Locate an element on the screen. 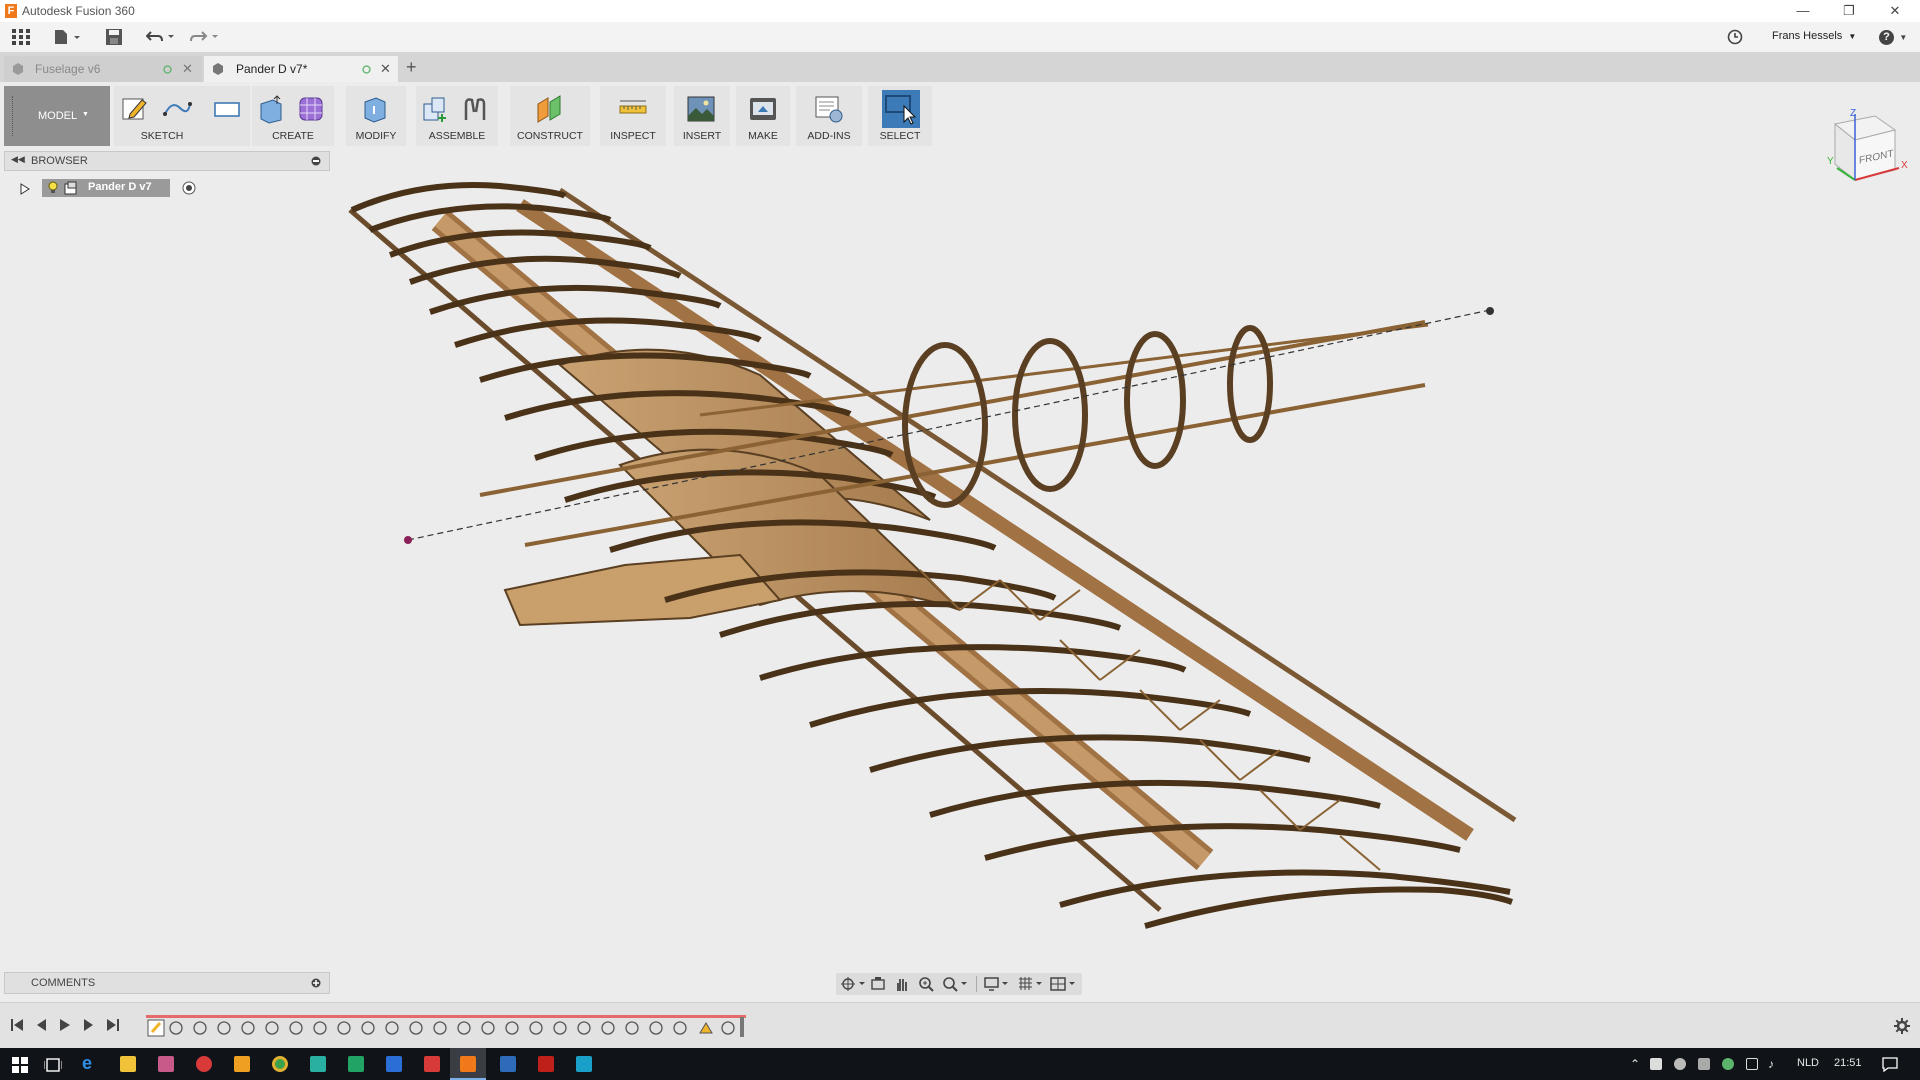  look-at-icon is located at coordinates (878, 984).